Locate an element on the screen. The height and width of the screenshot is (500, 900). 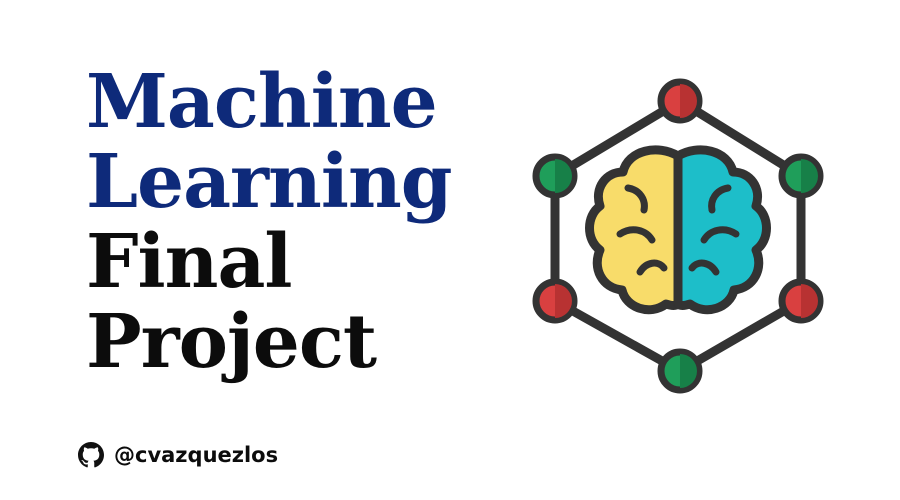
title-line-3: Final is located at coordinates (189, 262).